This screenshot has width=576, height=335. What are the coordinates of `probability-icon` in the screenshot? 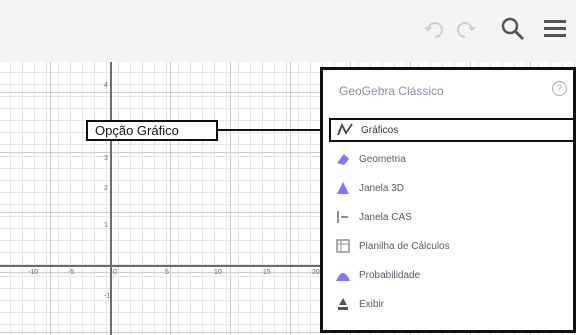 It's located at (343, 275).